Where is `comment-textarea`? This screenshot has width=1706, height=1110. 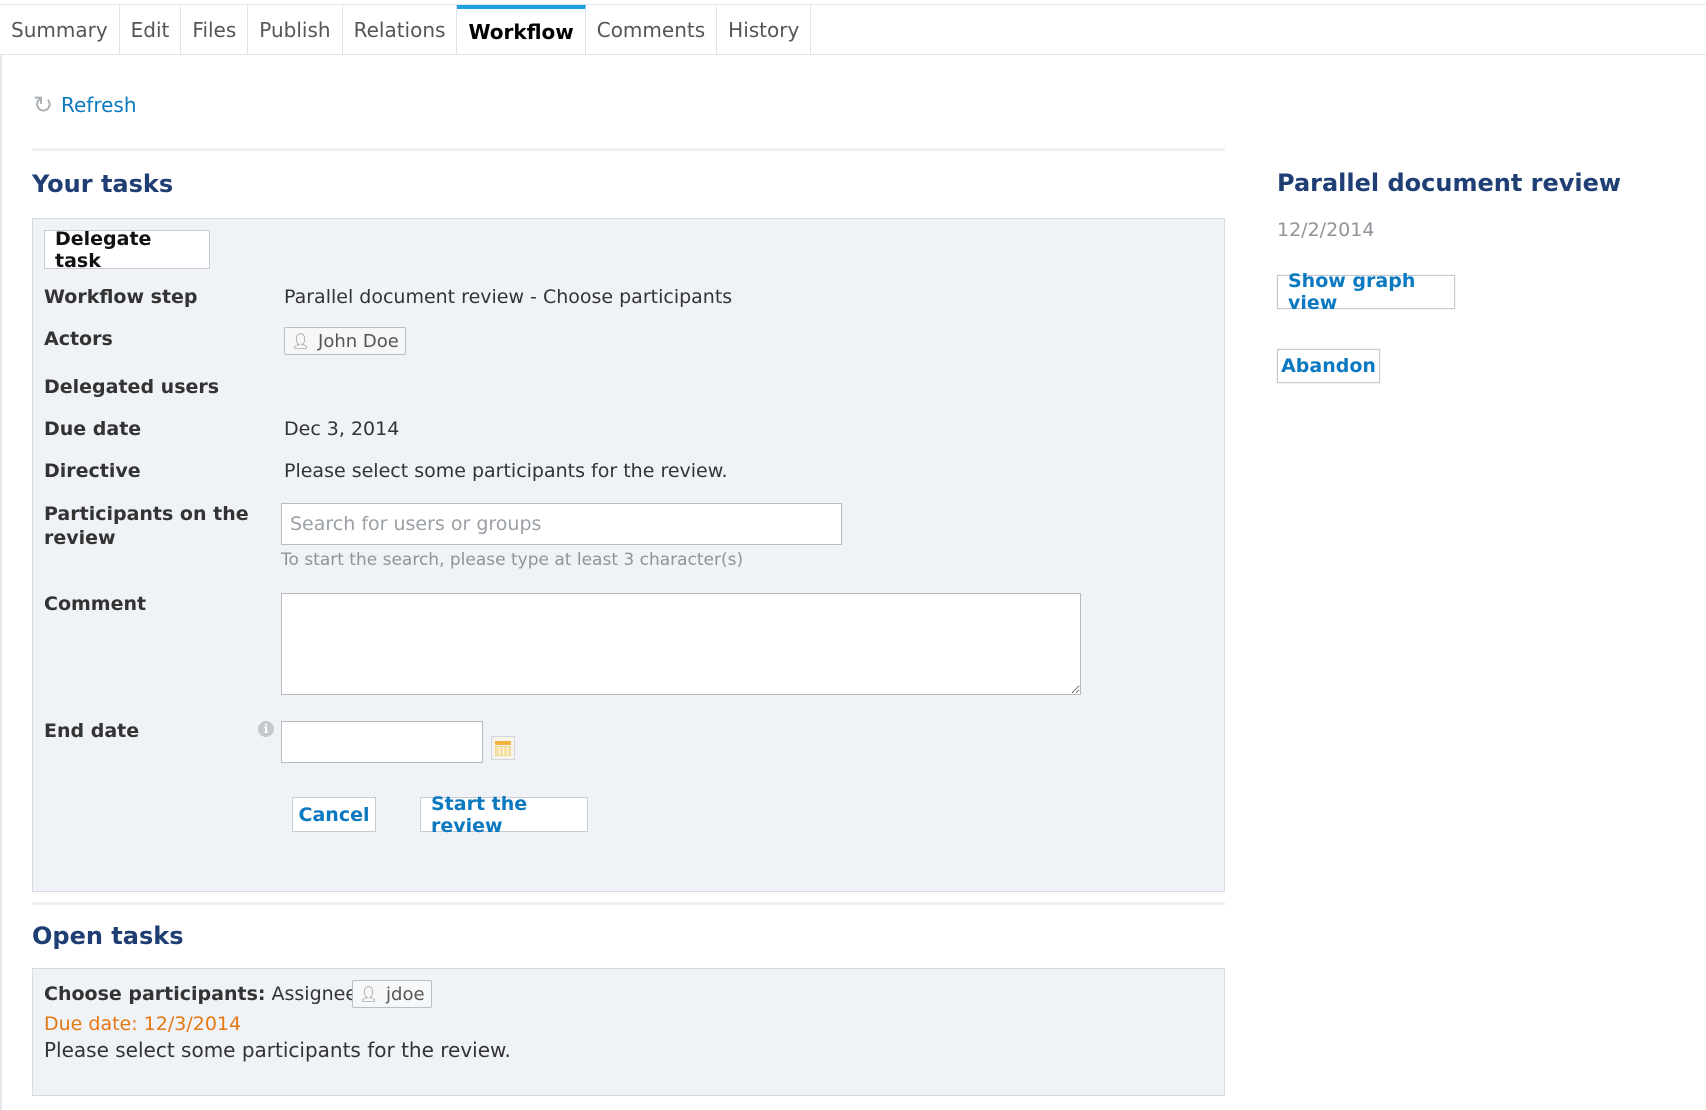 comment-textarea is located at coordinates (681, 644).